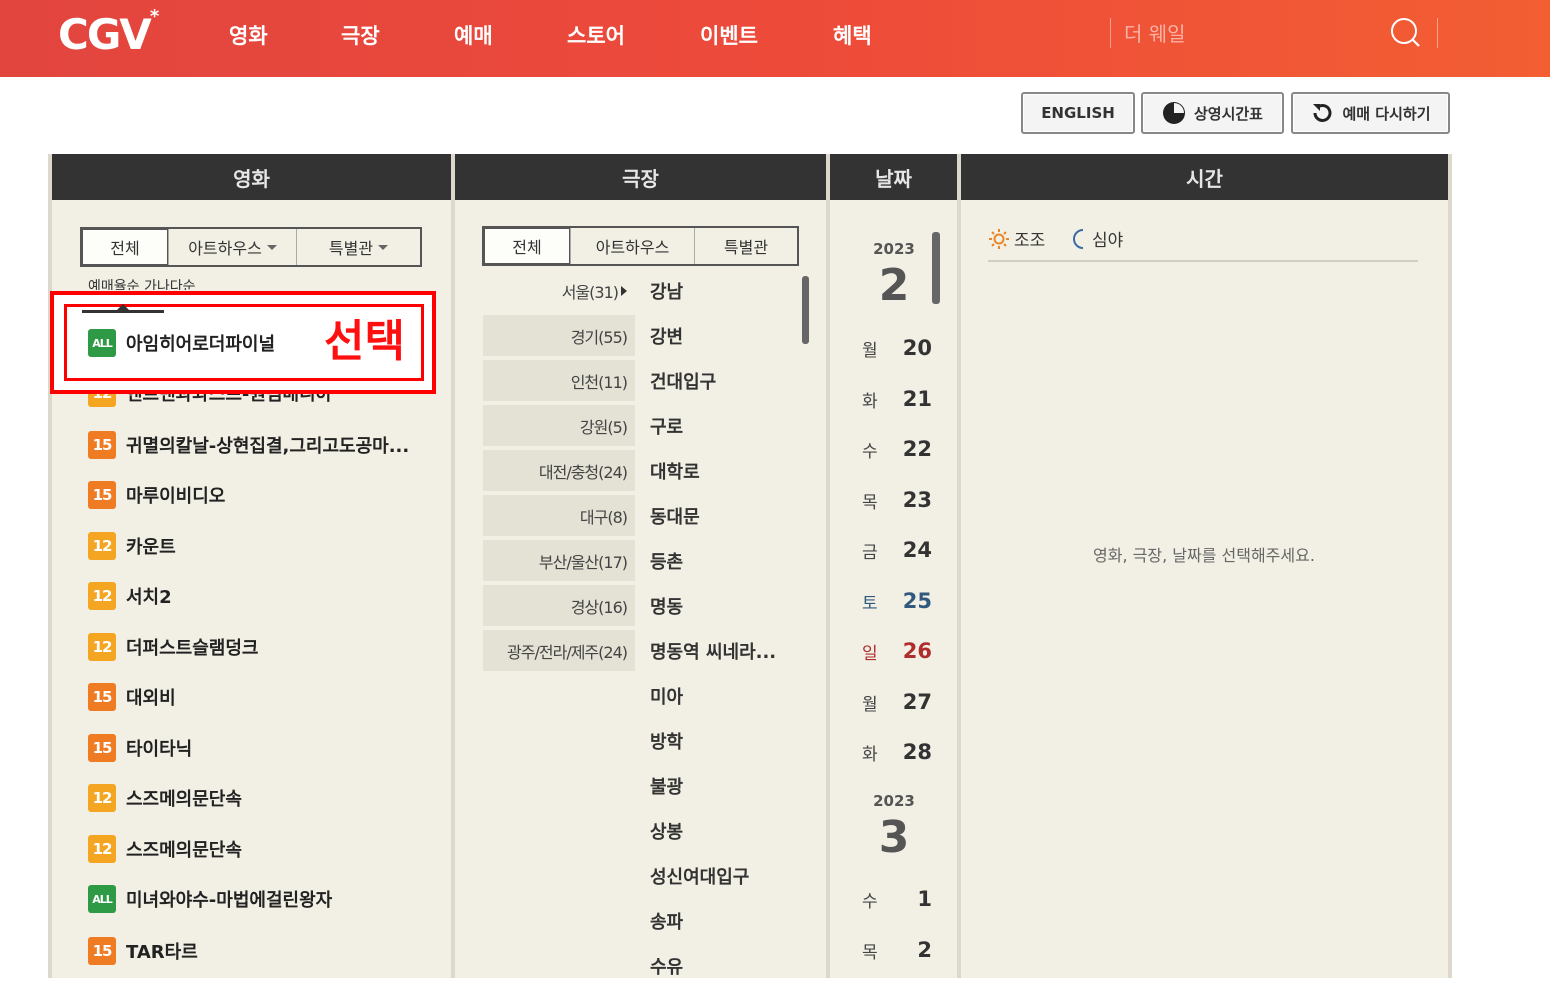 Image resolution: width=1550 pixels, height=981 pixels. I want to click on english-button: ENGLISH, so click(1078, 113).